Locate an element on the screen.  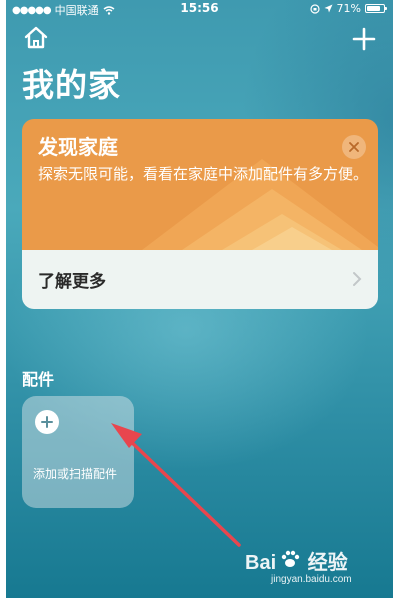
watermark-logo: Bai 经验 is located at coordinates (296, 563).